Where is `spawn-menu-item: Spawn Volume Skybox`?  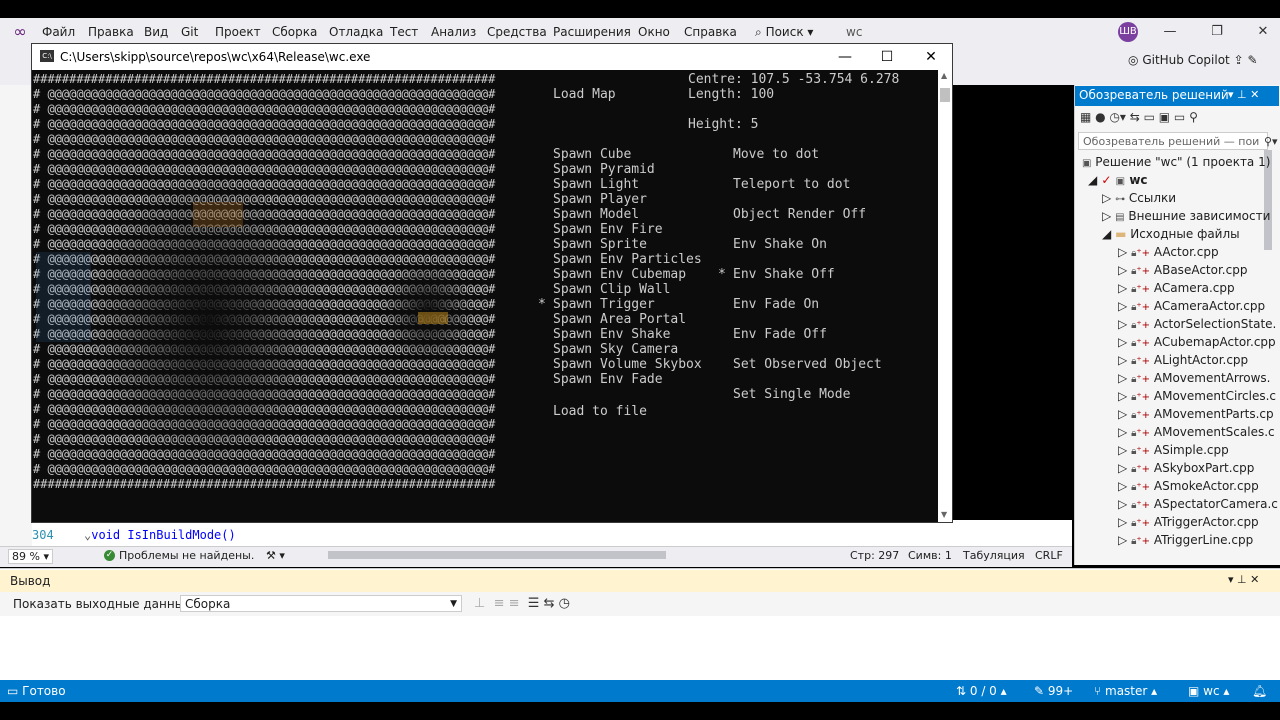
spawn-menu-item: Spawn Volume Skybox is located at coordinates (627, 364).